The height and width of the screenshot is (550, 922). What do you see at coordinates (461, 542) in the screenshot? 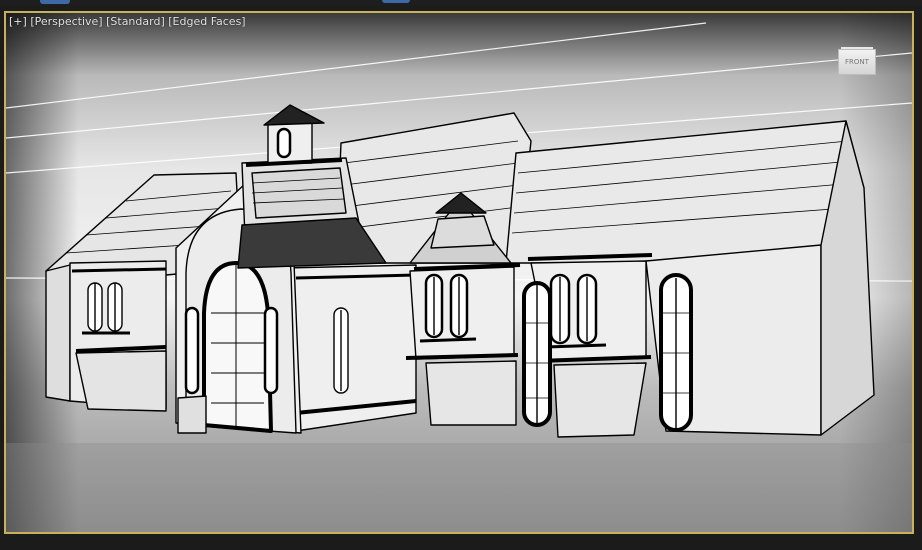
I see `viewport-bottom-edge` at bounding box center [461, 542].